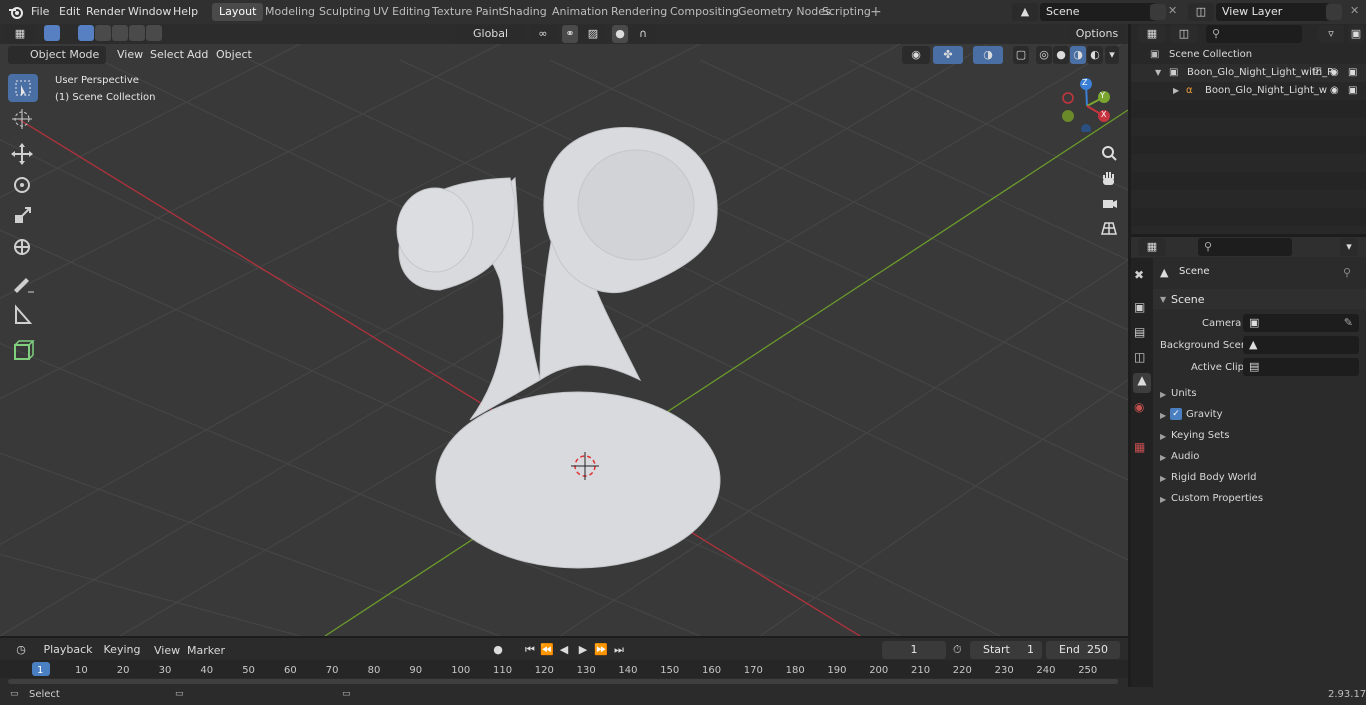 Image resolution: width=1366 pixels, height=705 pixels. I want to click on scale-tool, so click(23, 216).